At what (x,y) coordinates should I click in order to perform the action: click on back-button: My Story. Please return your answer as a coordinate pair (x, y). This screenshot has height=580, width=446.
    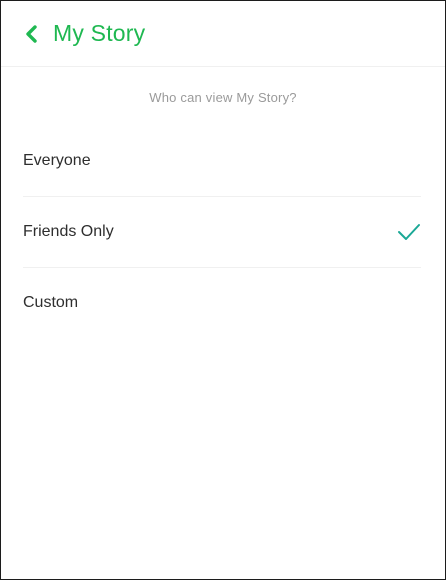
    Looking at the image, I should click on (83, 33).